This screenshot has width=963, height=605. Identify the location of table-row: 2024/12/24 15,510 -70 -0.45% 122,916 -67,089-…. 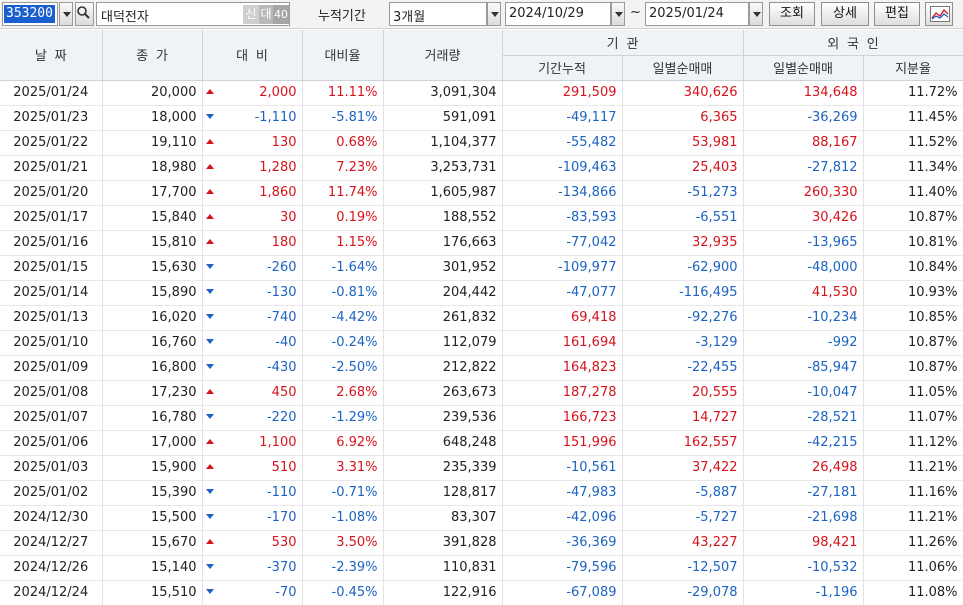
(481, 592).